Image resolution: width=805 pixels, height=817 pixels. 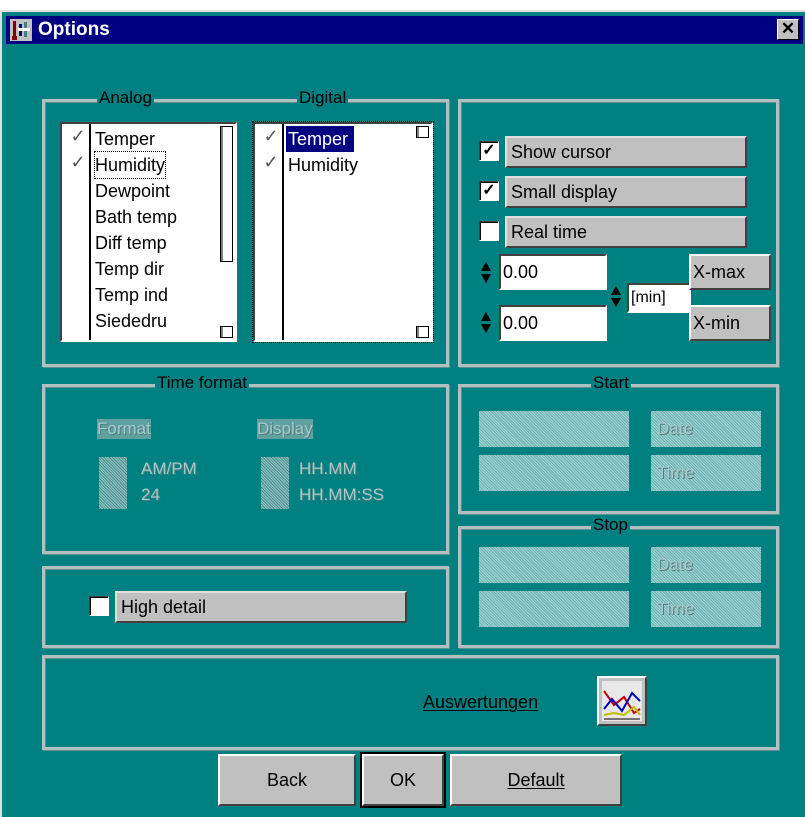 What do you see at coordinates (675, 564) in the screenshot?
I see `stop-date-label: Date` at bounding box center [675, 564].